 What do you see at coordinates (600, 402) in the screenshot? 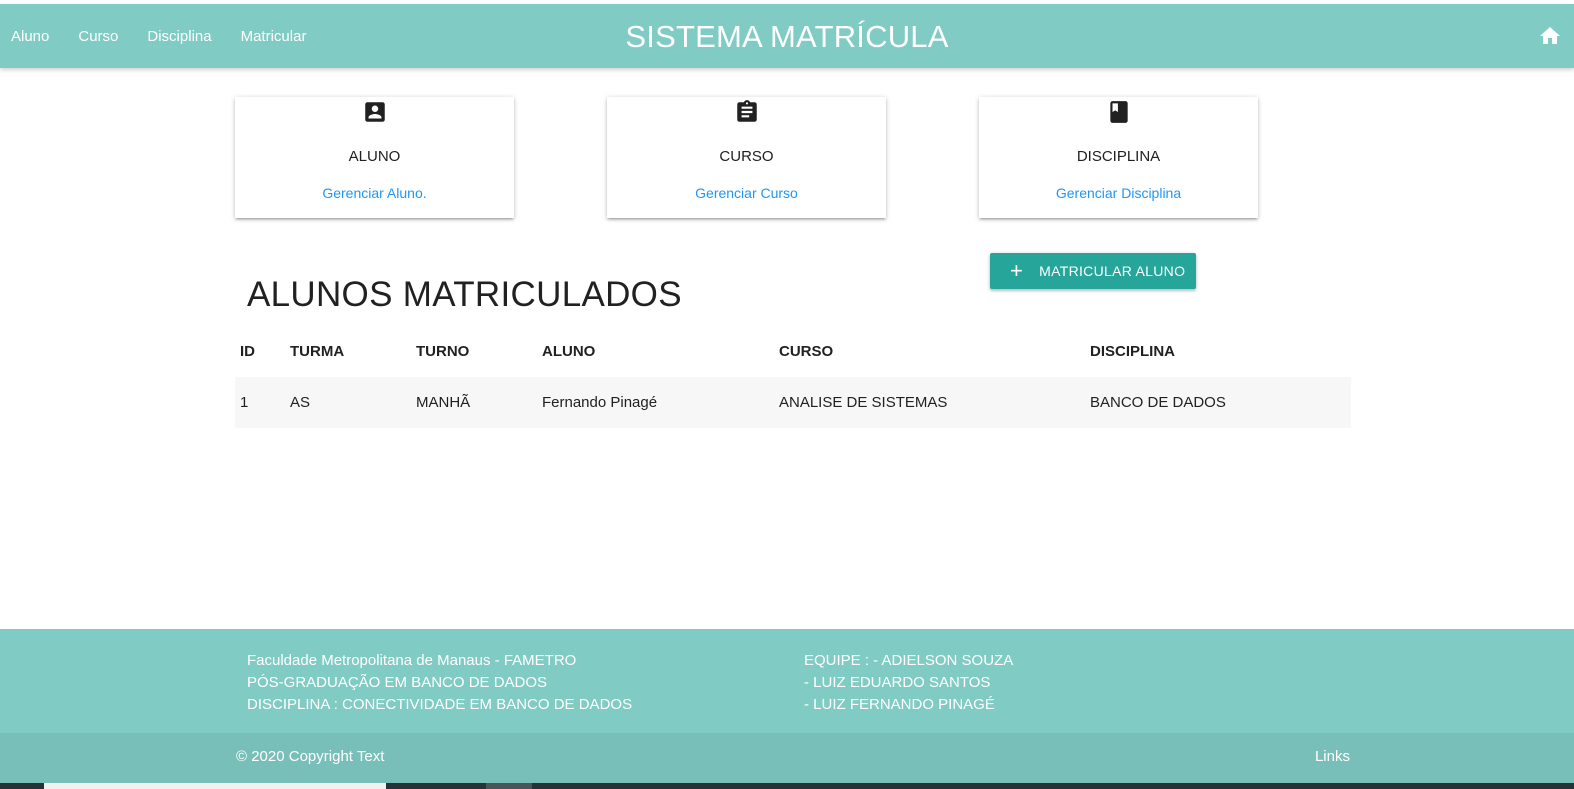
I see `cell-aluno: Fernando Pinagé` at bounding box center [600, 402].